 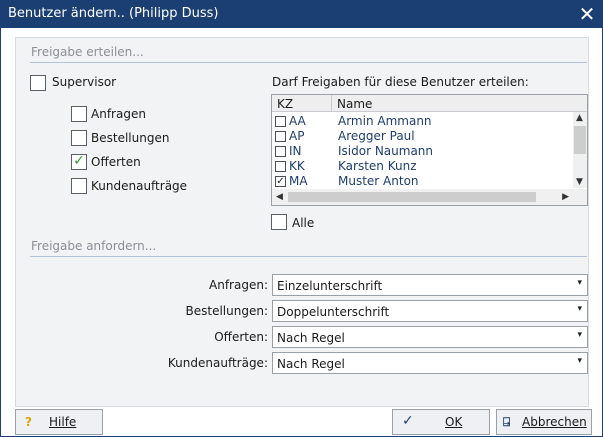 I want to click on alle-checkbox, so click(x=279, y=222).